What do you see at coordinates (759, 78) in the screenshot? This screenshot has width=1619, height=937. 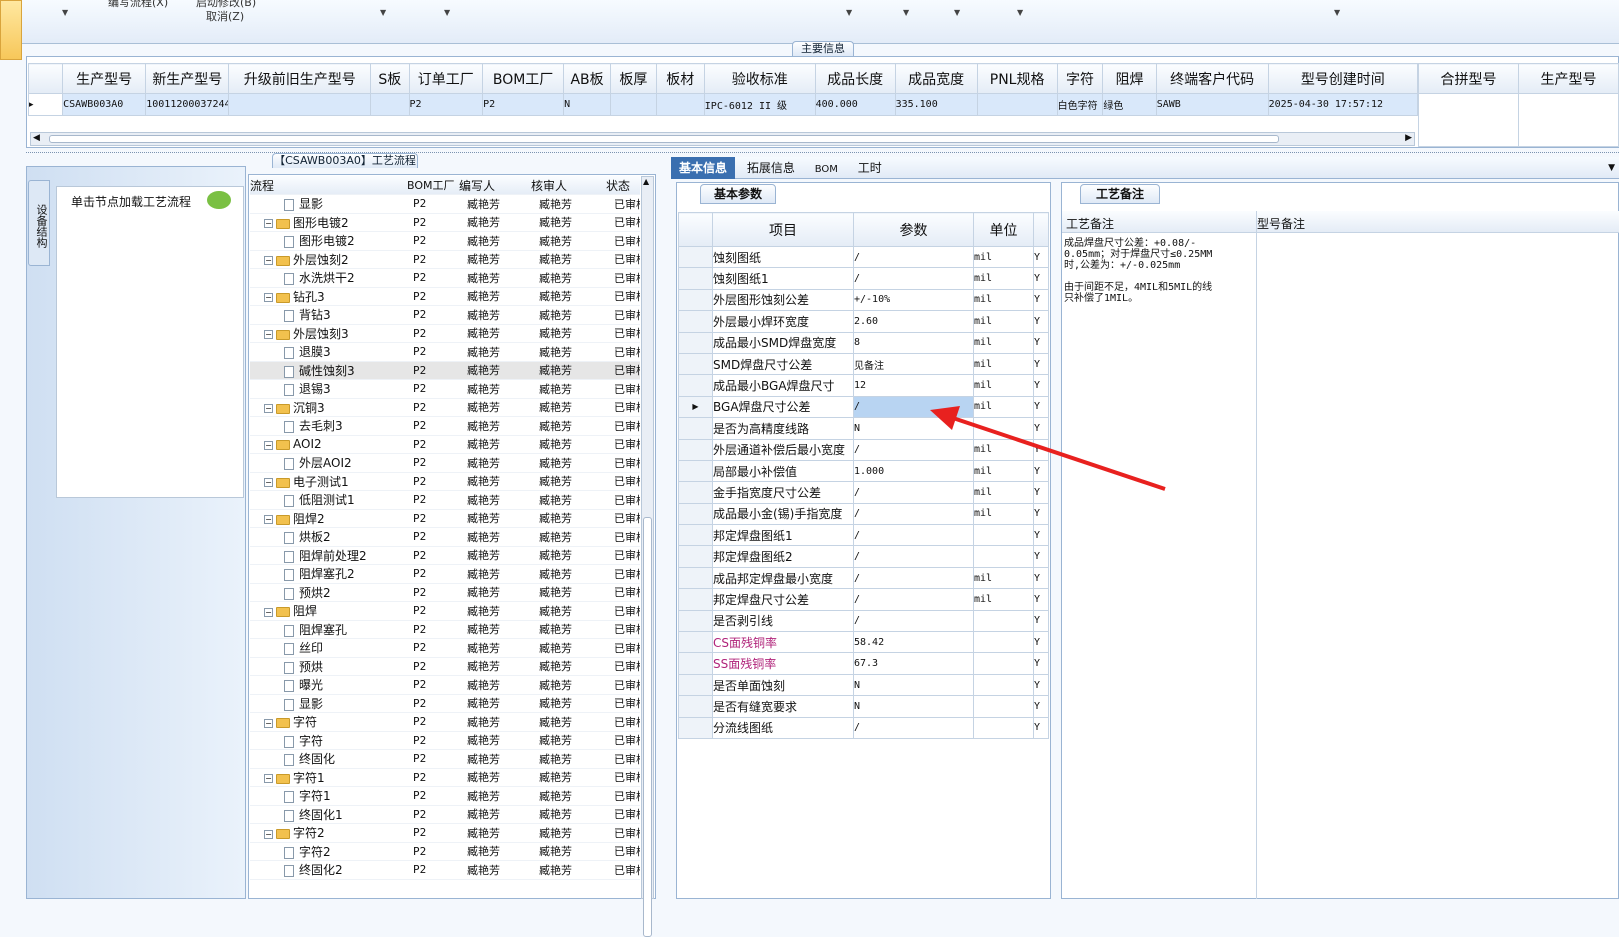 I see `main-col-header: 验收标准` at bounding box center [759, 78].